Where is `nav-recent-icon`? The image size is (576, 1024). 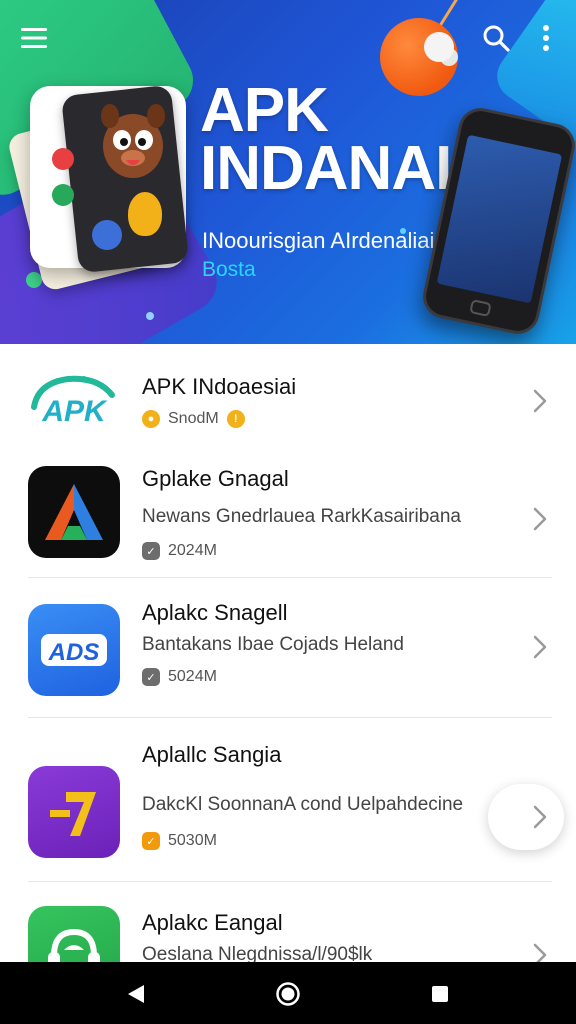 nav-recent-icon is located at coordinates (440, 994).